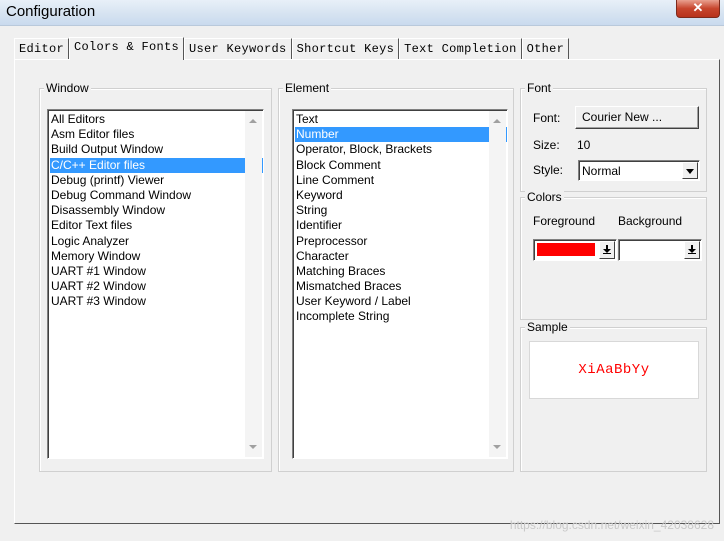 This screenshot has width=724, height=541. I want to click on tab-user-keywords: User Keywords, so click(238, 48).